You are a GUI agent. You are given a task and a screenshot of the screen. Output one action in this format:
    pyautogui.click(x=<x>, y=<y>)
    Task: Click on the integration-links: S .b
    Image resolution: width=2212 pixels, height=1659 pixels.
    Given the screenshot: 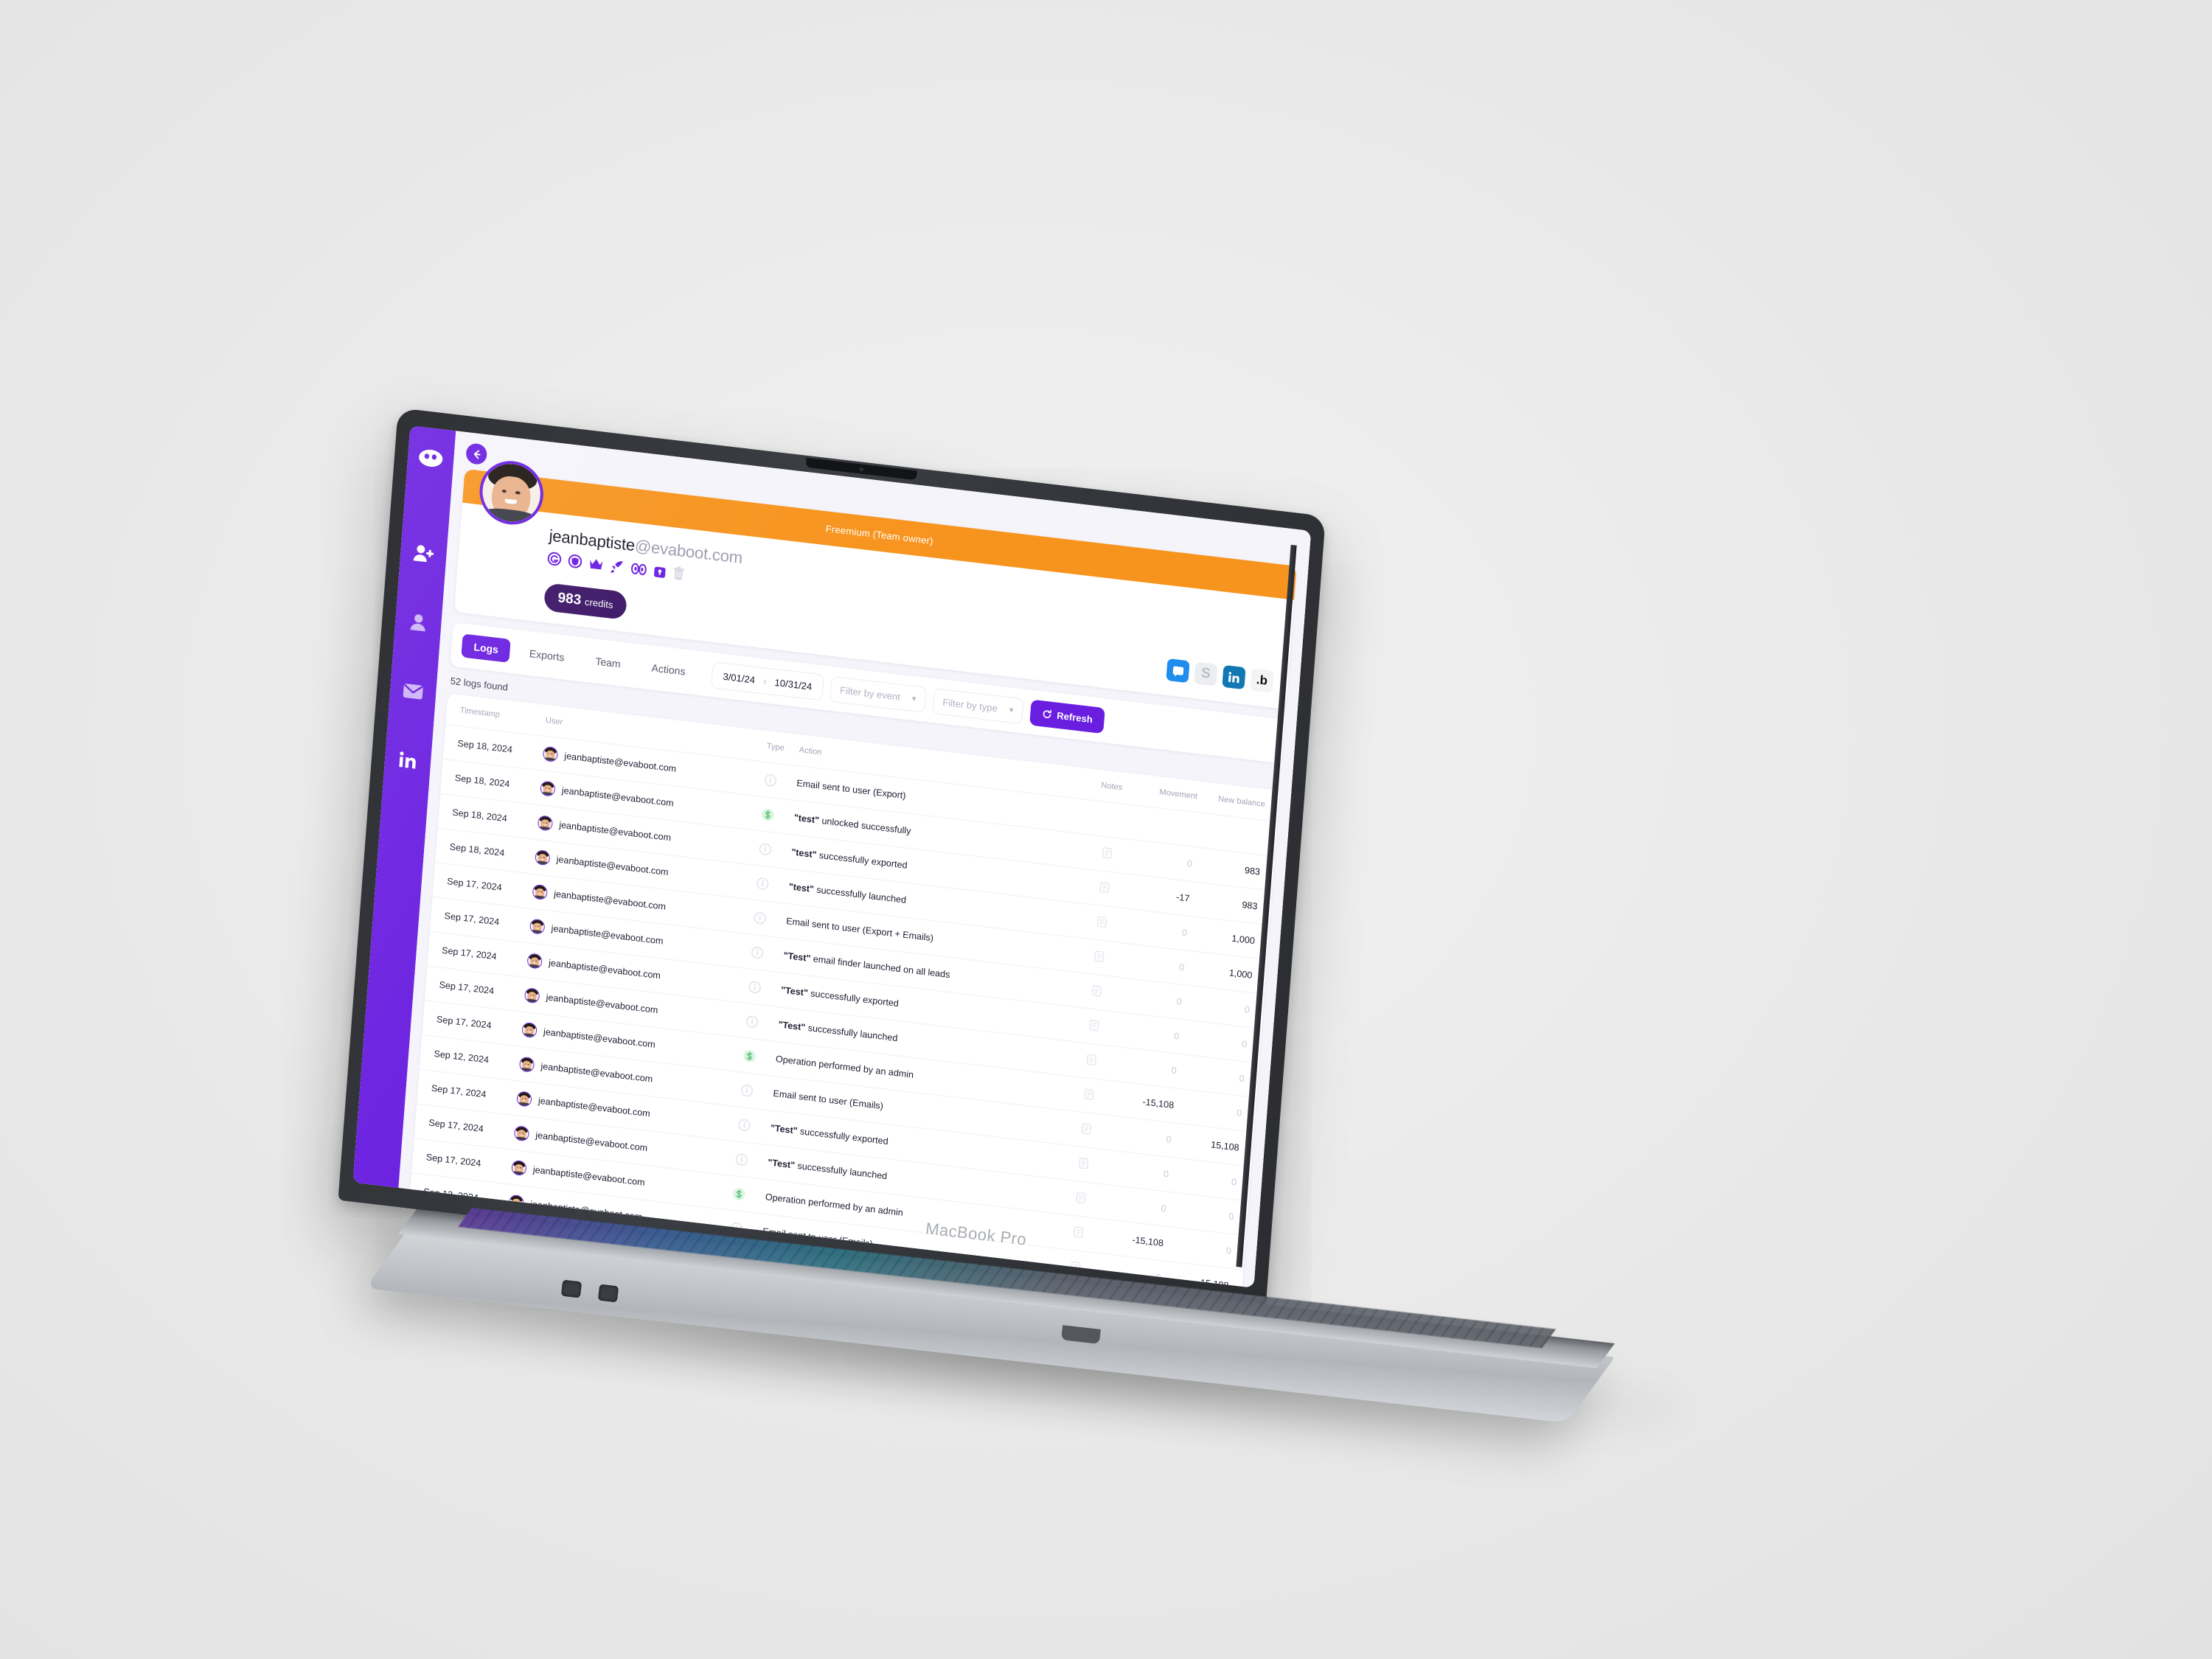 What is the action you would take?
    pyautogui.click(x=1220, y=675)
    